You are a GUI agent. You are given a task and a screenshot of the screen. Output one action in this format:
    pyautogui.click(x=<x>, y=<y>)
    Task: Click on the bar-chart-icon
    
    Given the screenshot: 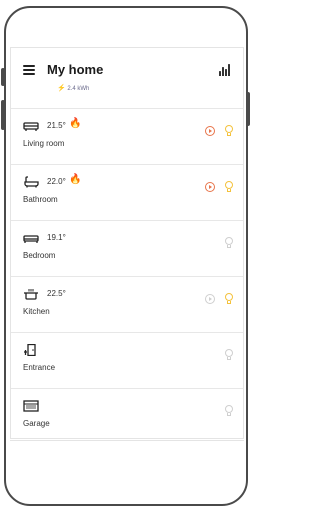 What is the action you would take?
    pyautogui.click(x=225, y=70)
    